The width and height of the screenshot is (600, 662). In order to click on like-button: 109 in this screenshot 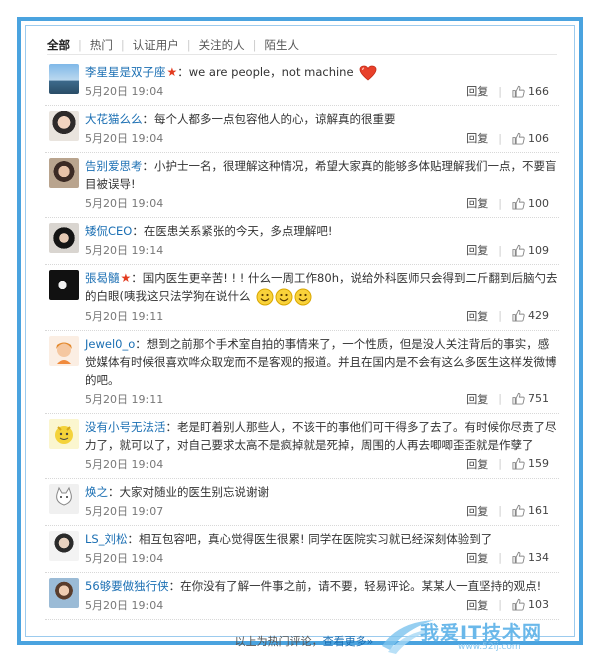, I will do `click(530, 250)`.